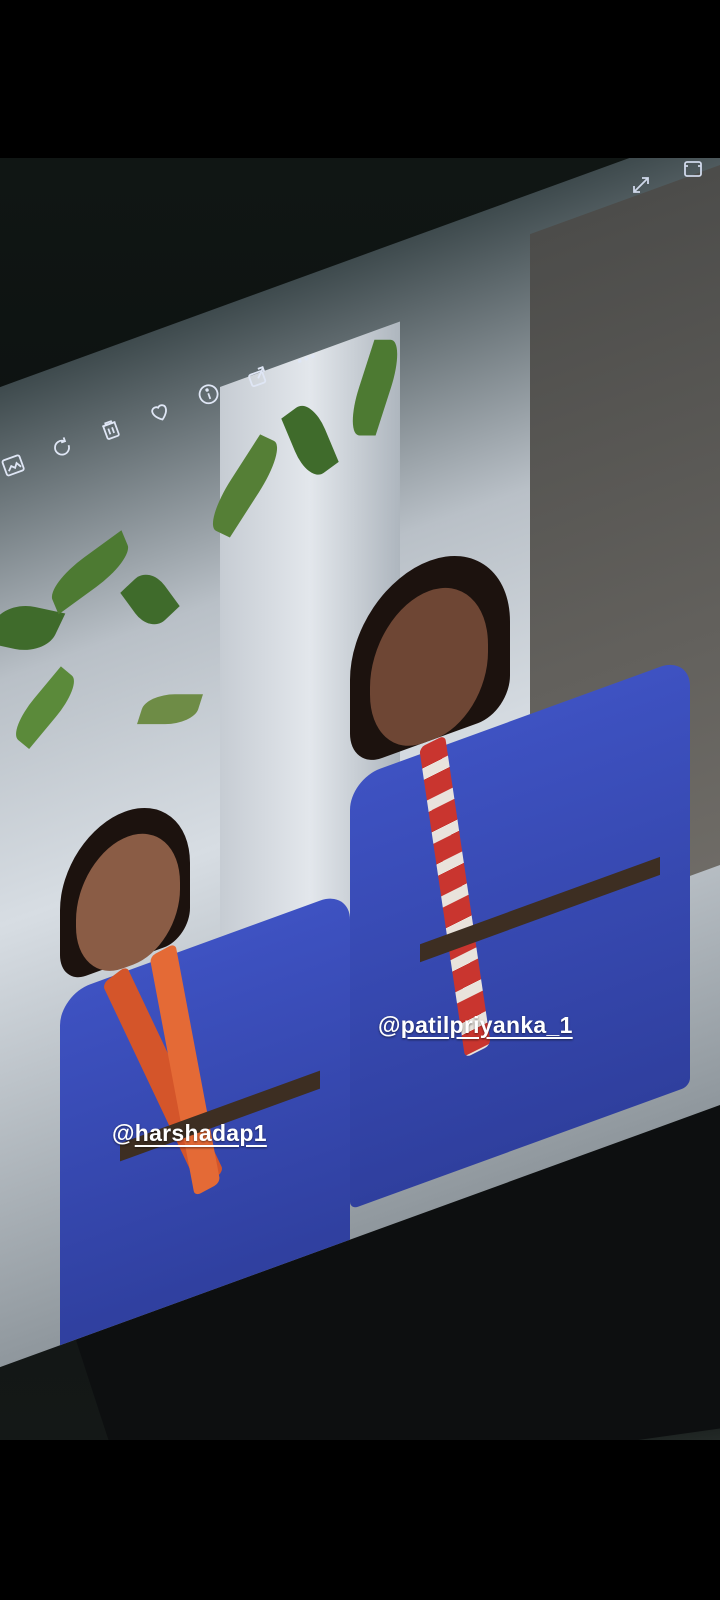 The width and height of the screenshot is (720, 1600). I want to click on share-icon, so click(258, 377).